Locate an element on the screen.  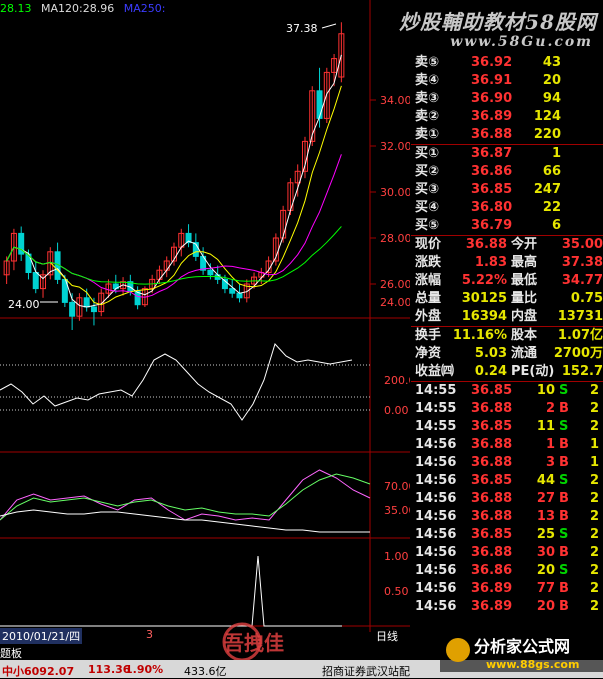
tab-daily: 日线 is located at coordinates (387, 636).